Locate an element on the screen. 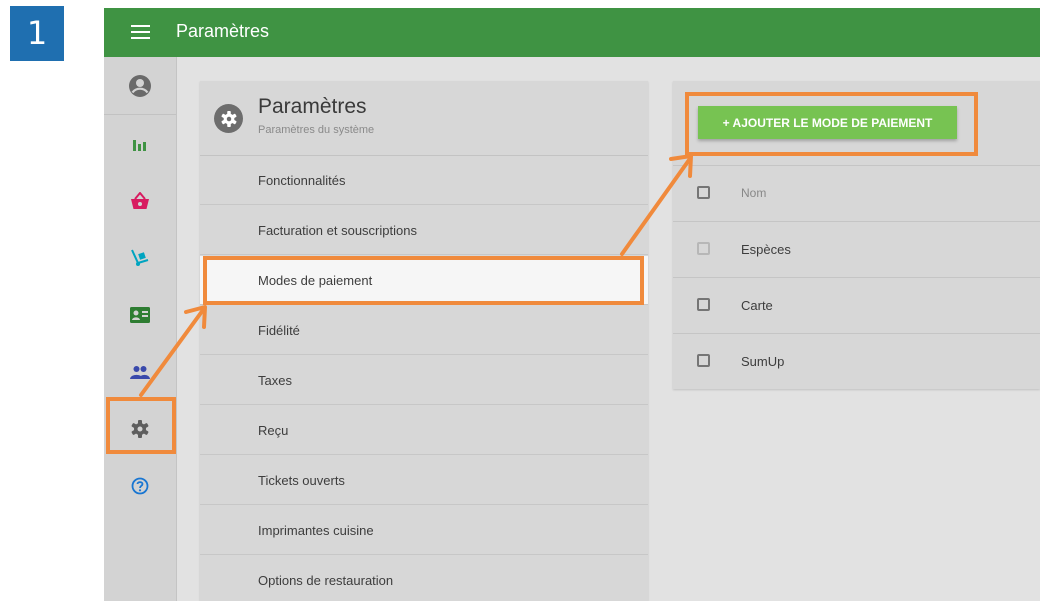 Image resolution: width=1040 pixels, height=601 pixels. account-circle-icon is located at coordinates (140, 85).